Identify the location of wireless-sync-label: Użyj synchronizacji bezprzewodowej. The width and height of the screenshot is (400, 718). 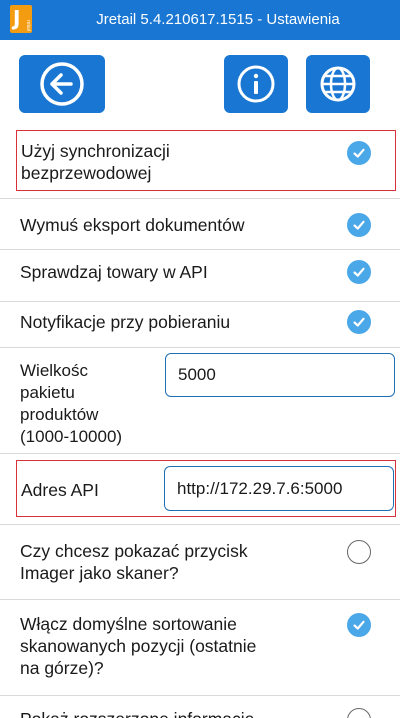
(95, 162).